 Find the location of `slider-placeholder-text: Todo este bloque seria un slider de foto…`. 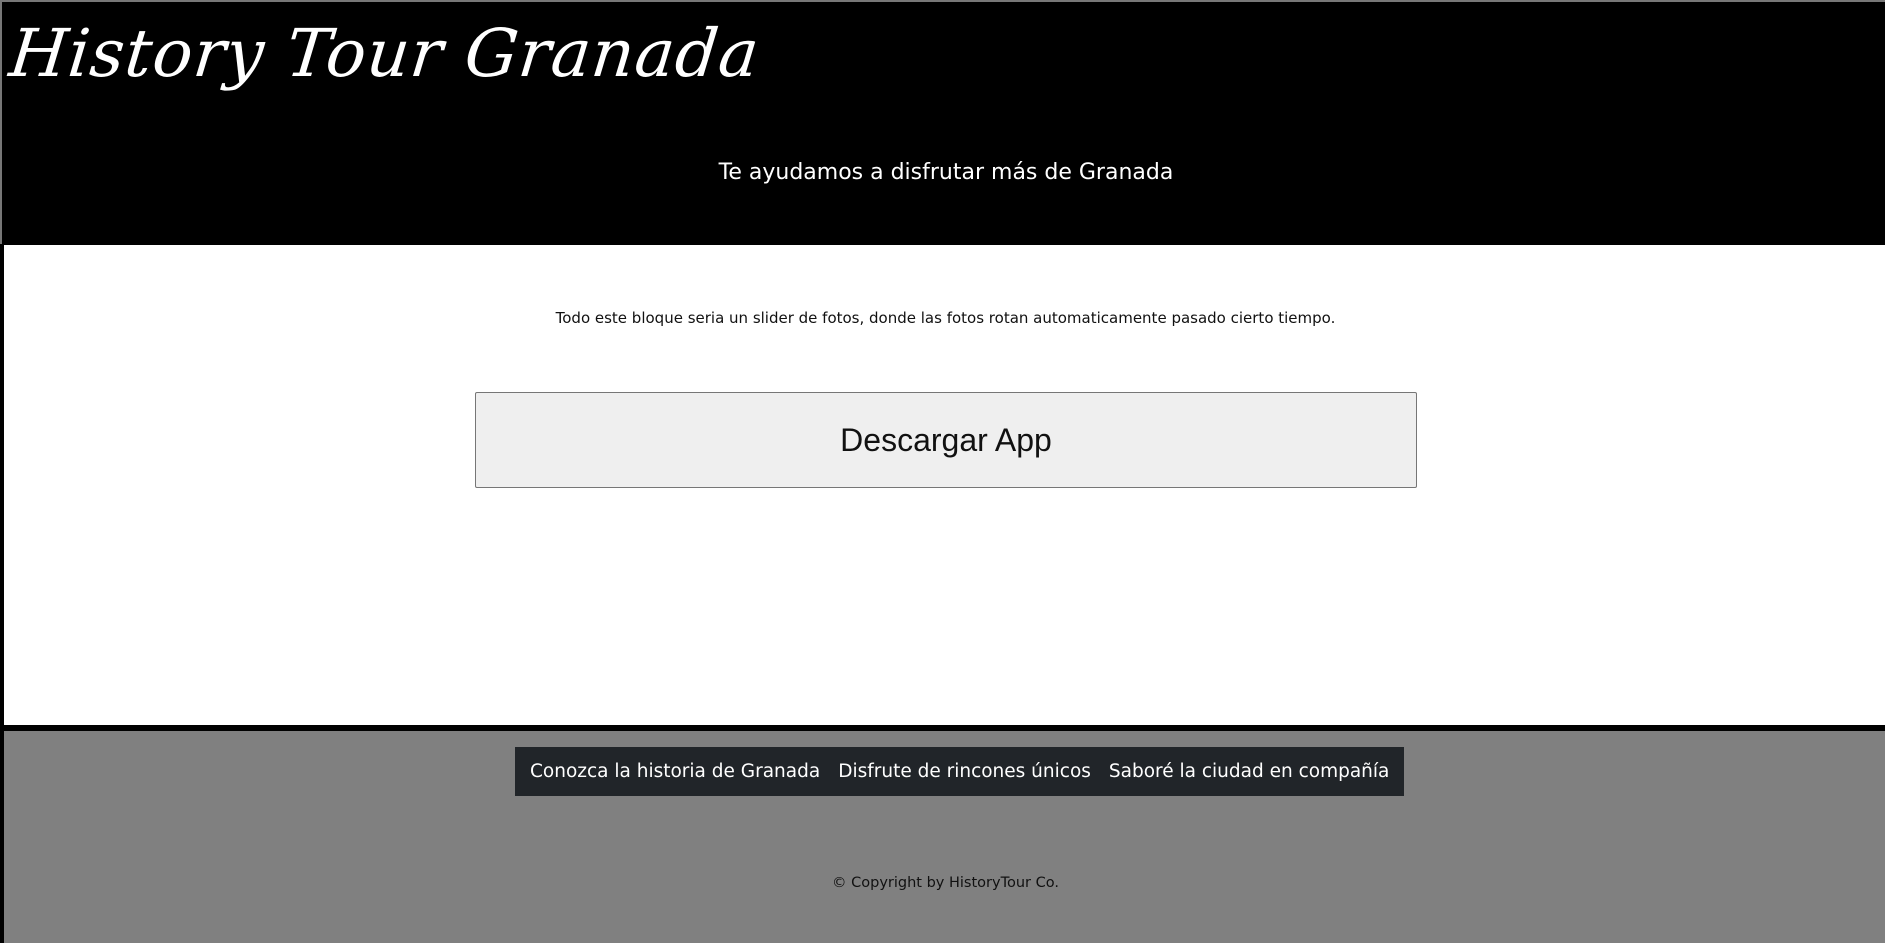

slider-placeholder-text: Todo este bloque seria un slider de foto… is located at coordinates (945, 318).